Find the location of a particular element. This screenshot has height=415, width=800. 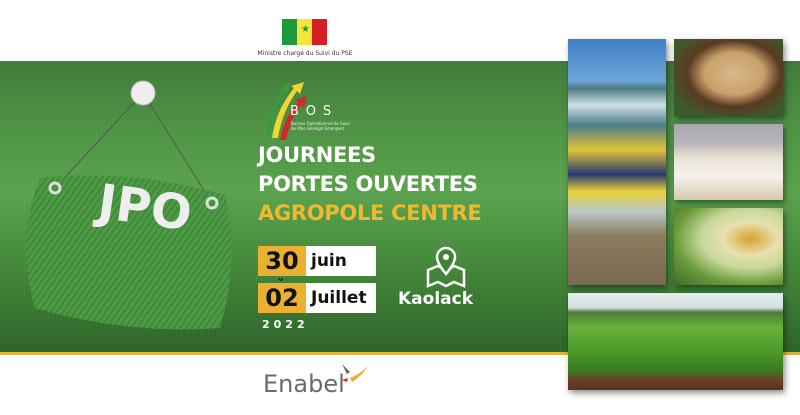

location-city: Kaolack is located at coordinates (436, 299).